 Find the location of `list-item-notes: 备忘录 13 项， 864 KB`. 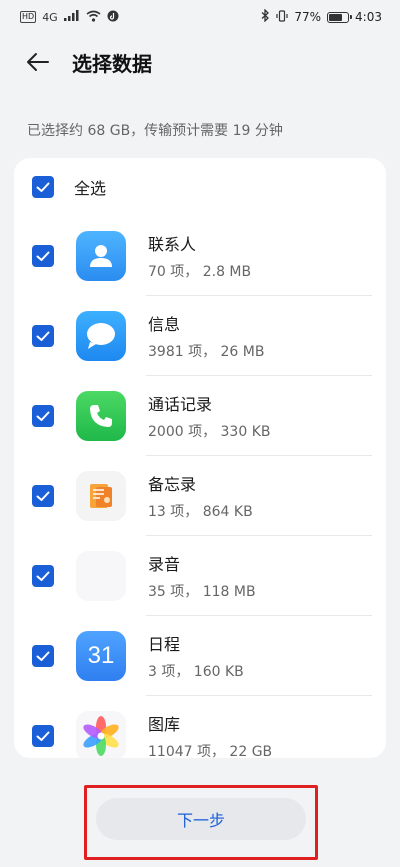

list-item-notes: 备忘录 13 项， 864 KB is located at coordinates (200, 496).